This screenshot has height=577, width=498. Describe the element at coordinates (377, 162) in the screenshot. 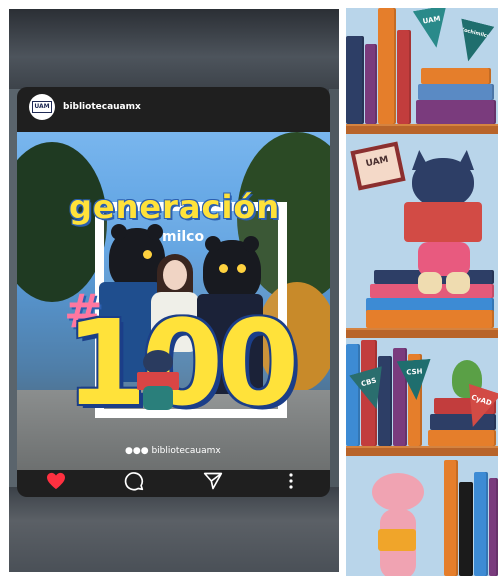

I see `sign-text: UAM` at that location.